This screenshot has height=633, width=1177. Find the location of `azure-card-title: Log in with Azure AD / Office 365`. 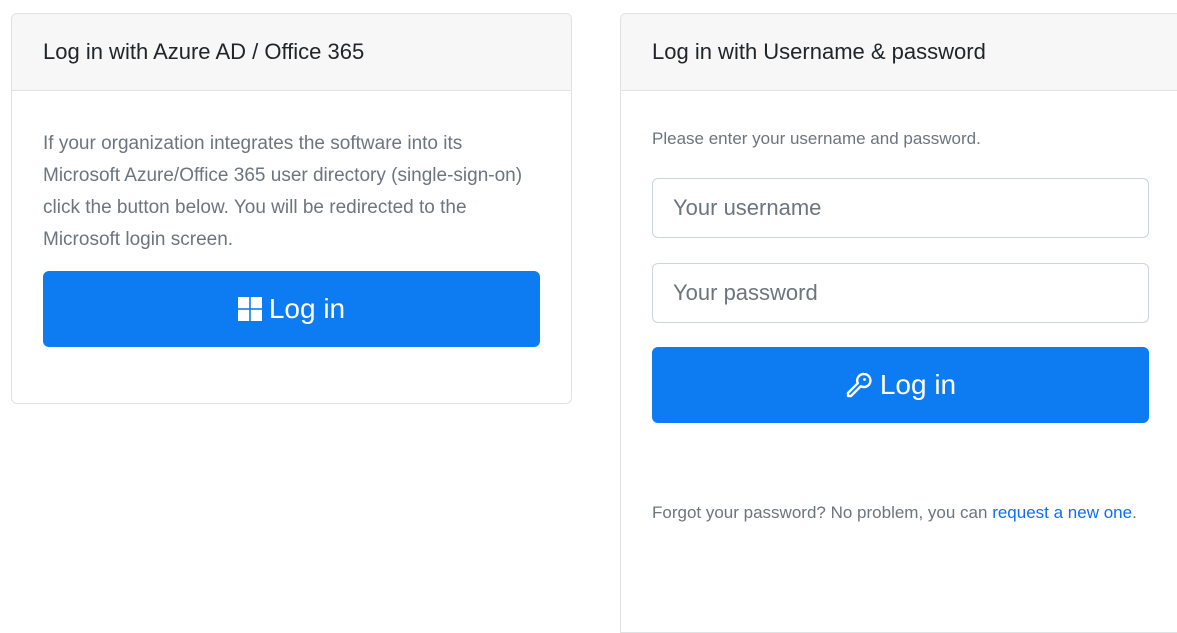

azure-card-title: Log in with Azure AD / Office 365 is located at coordinates (204, 51).